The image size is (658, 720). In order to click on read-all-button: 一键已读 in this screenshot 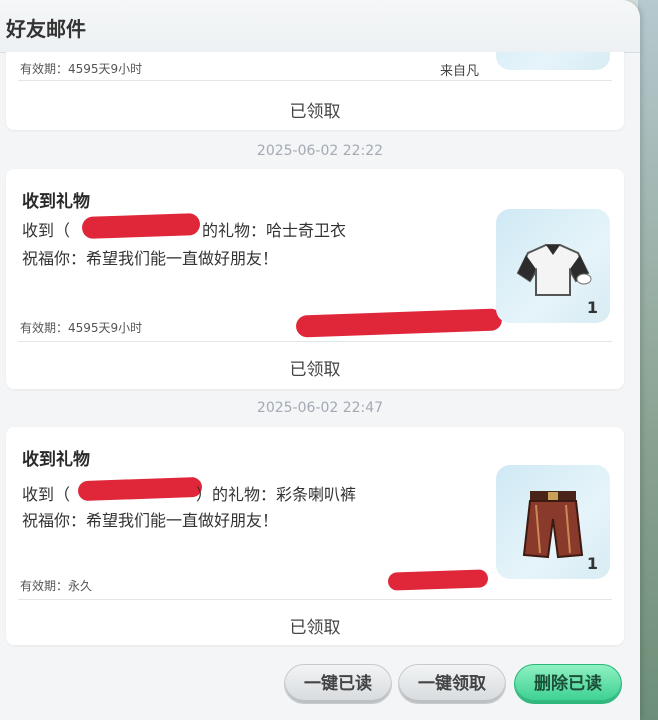, I will do `click(338, 684)`.